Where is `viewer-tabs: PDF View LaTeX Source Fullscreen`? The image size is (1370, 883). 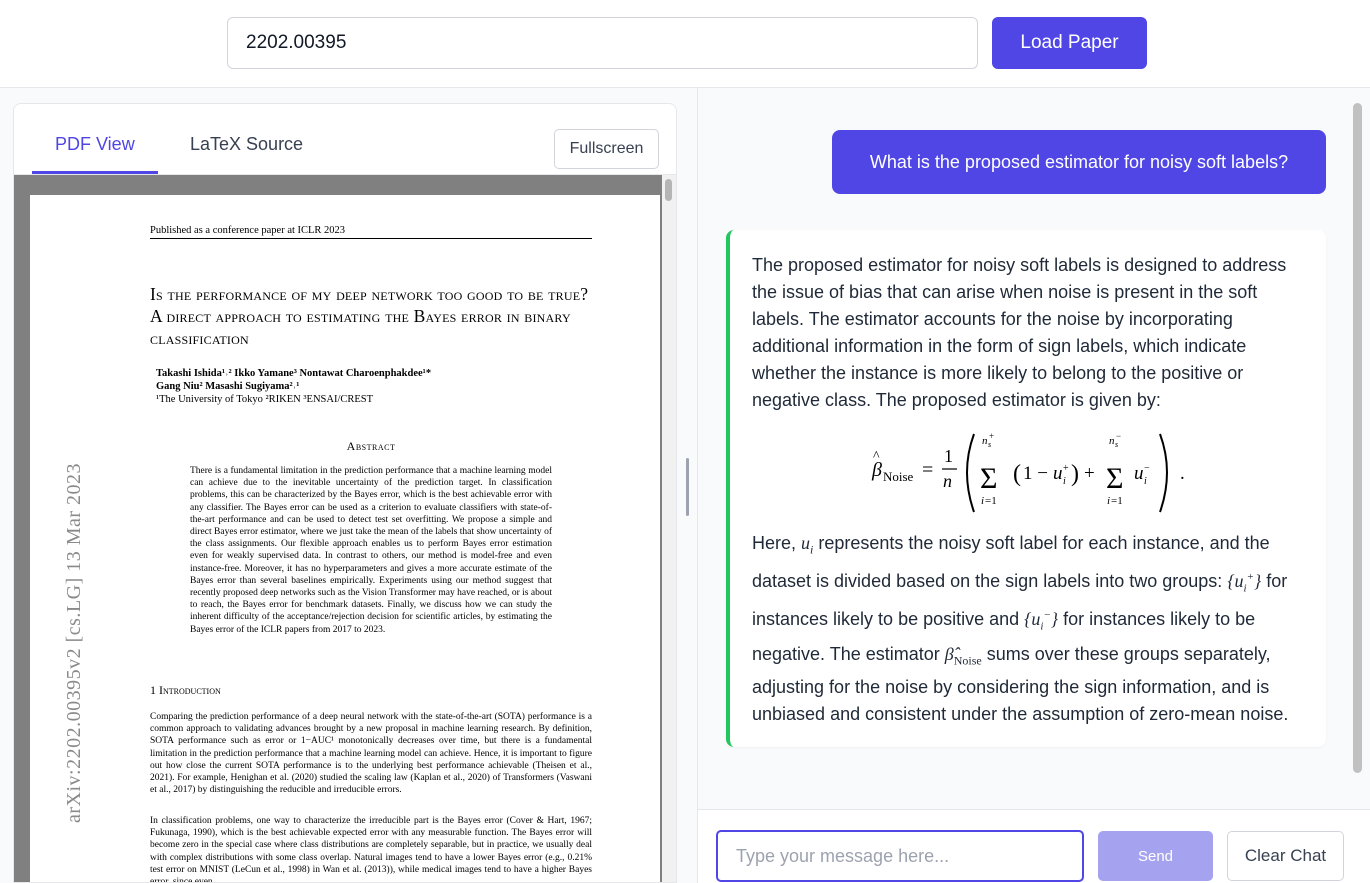 viewer-tabs: PDF View LaTeX Source Fullscreen is located at coordinates (345, 139).